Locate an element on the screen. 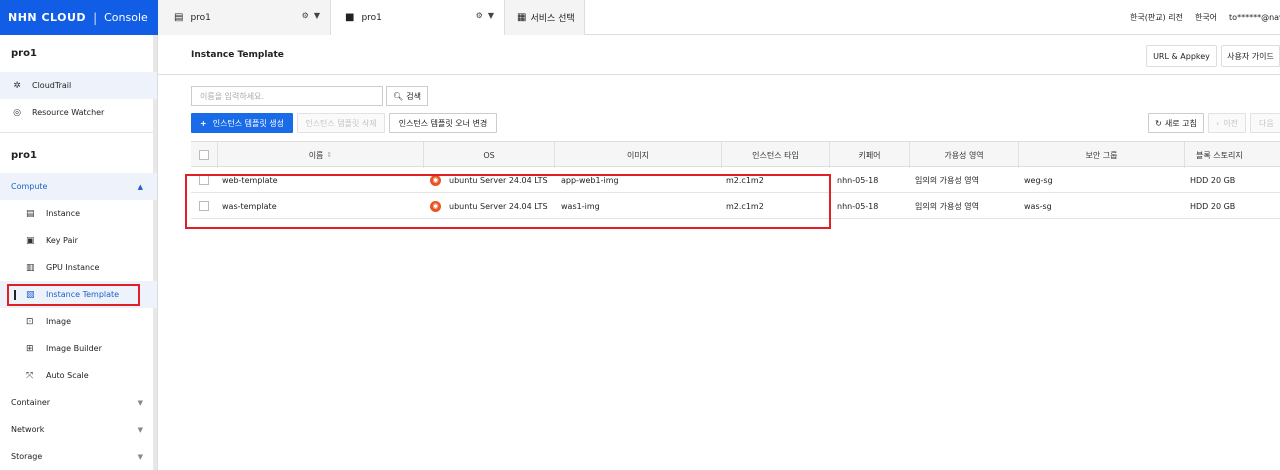 The image size is (1280, 470). service-select-label: 서비스 선택 is located at coordinates (552, 19).